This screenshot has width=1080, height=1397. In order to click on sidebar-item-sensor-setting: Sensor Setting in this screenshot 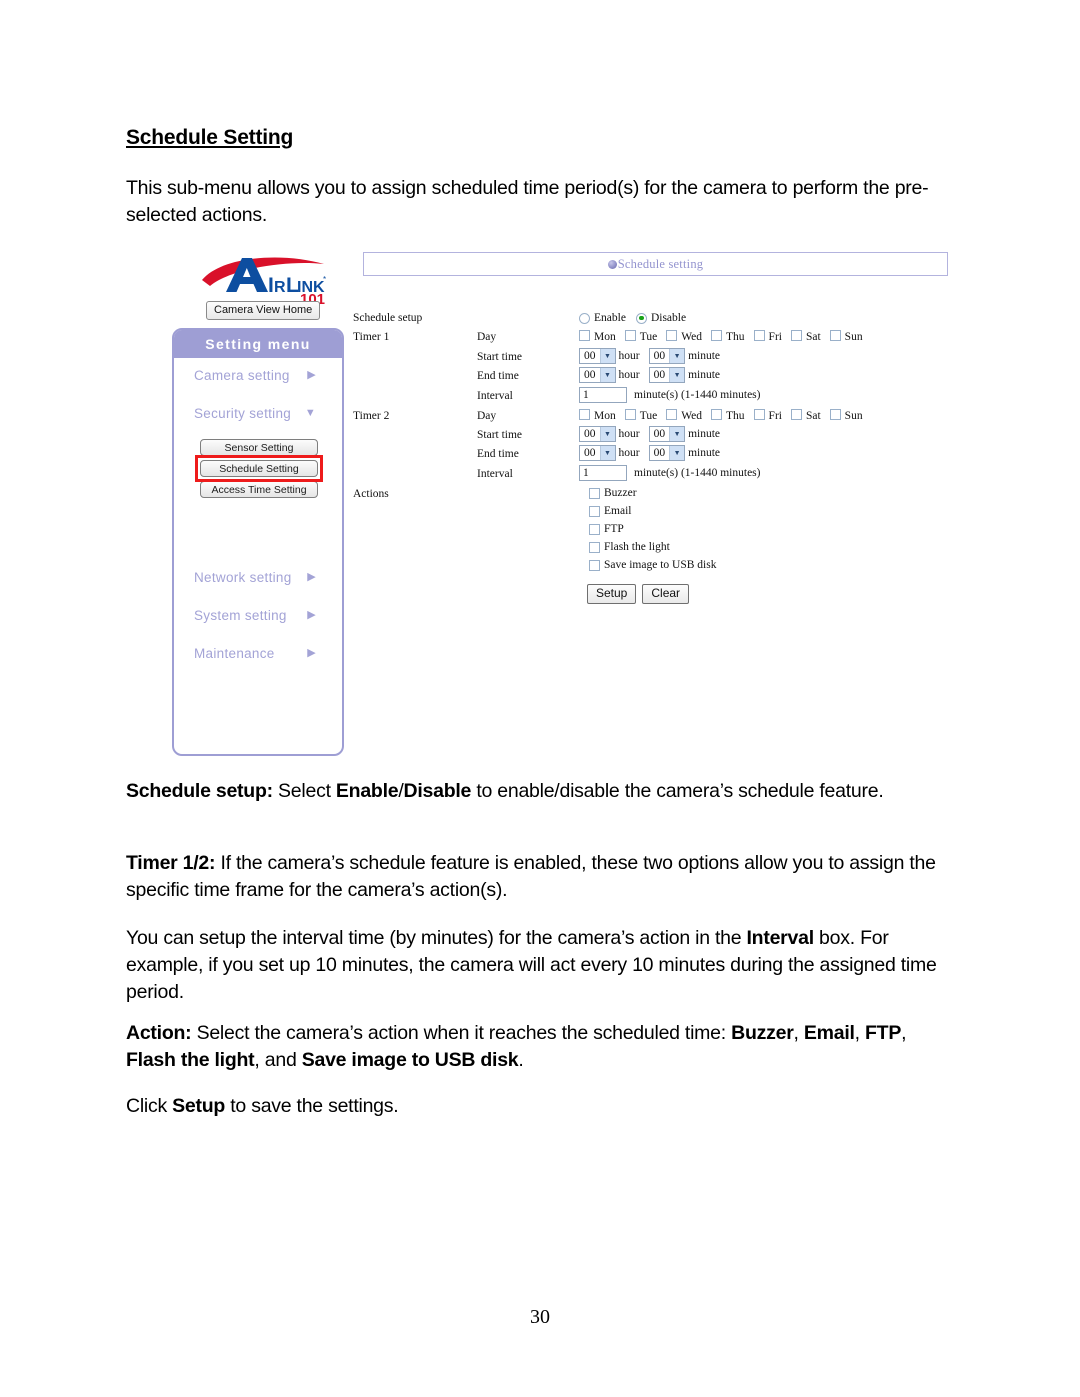, I will do `click(259, 447)`.